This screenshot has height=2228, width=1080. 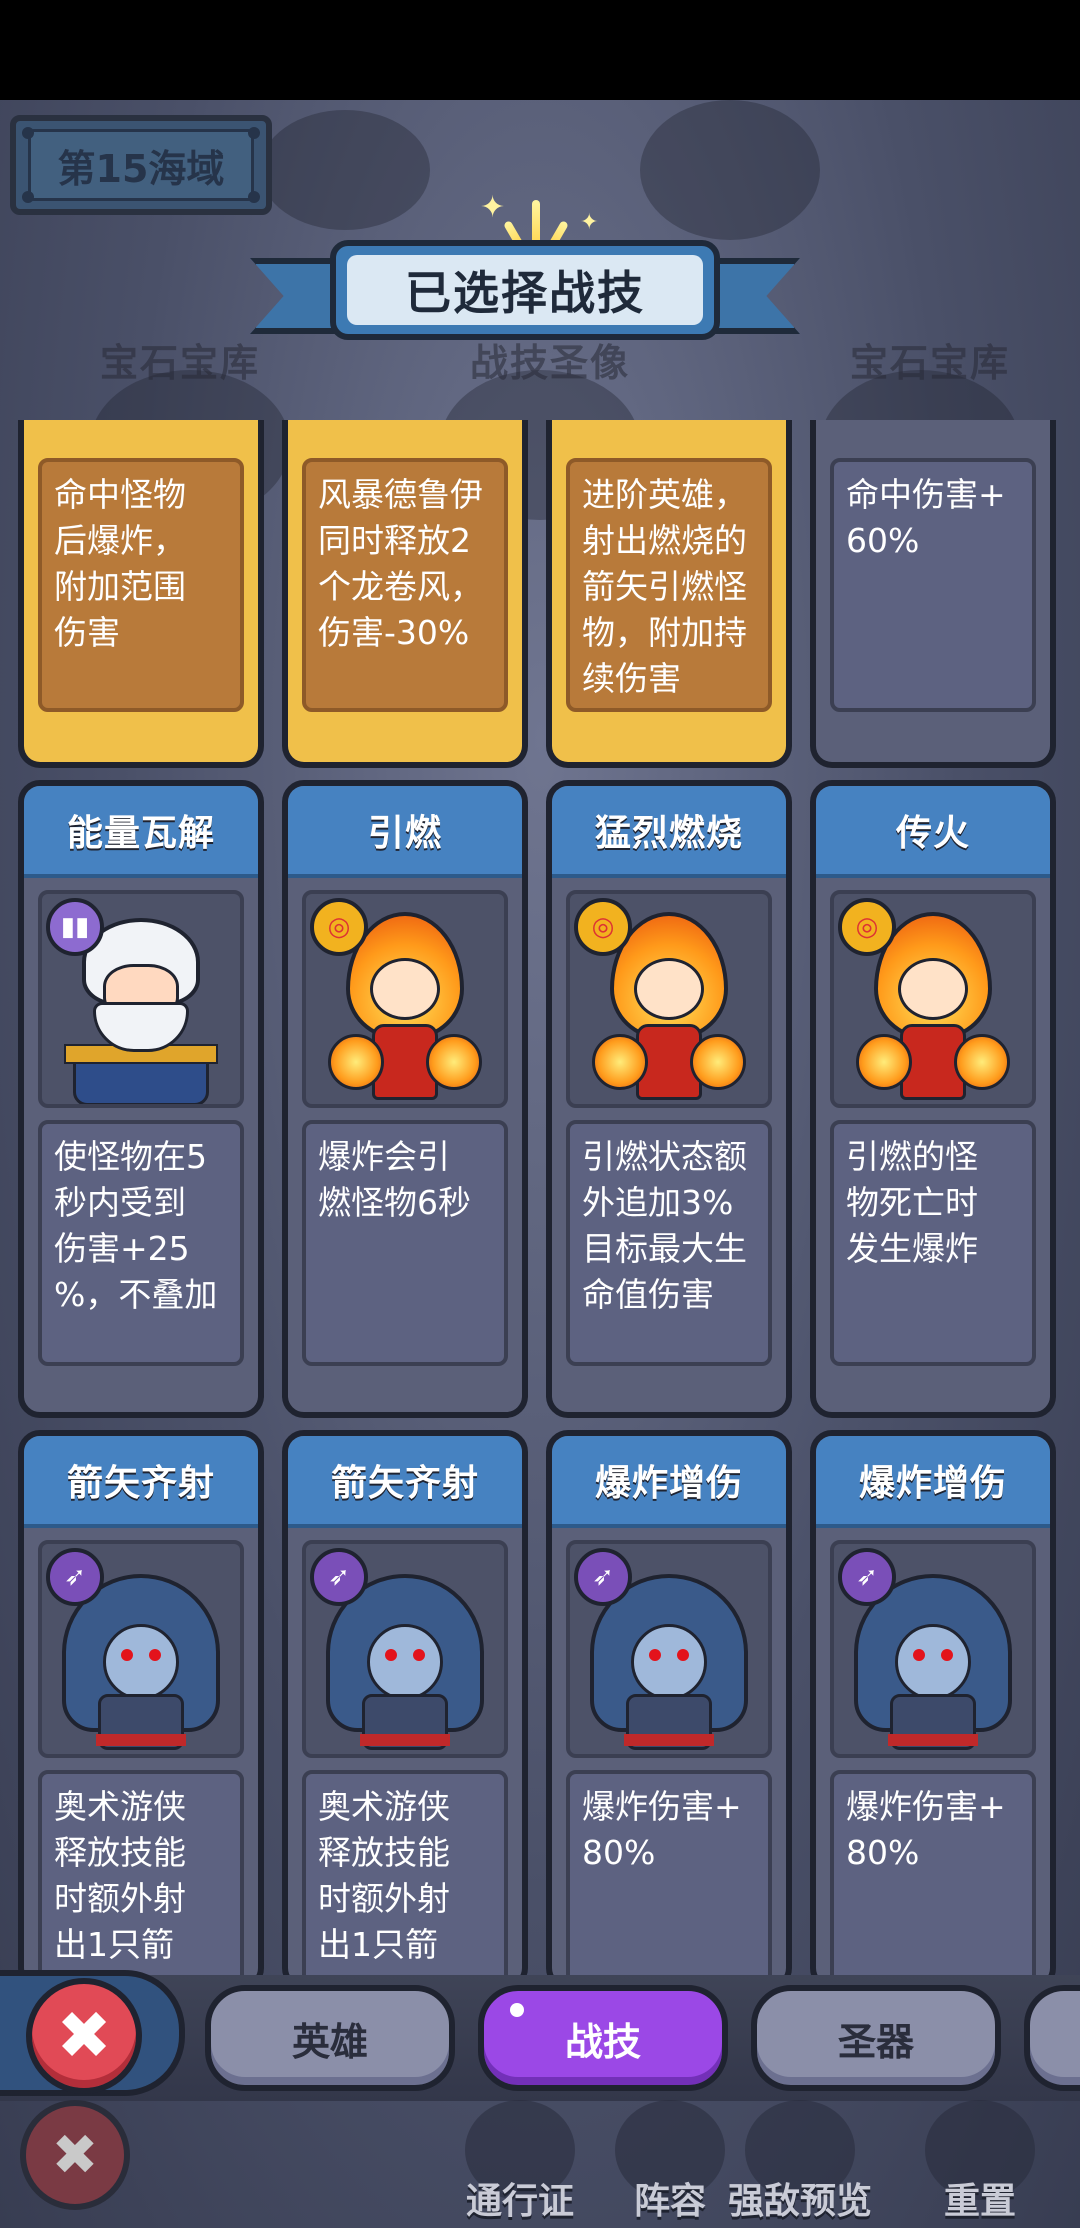 I want to click on skill-title: 猛烈燃烧, so click(x=669, y=832).